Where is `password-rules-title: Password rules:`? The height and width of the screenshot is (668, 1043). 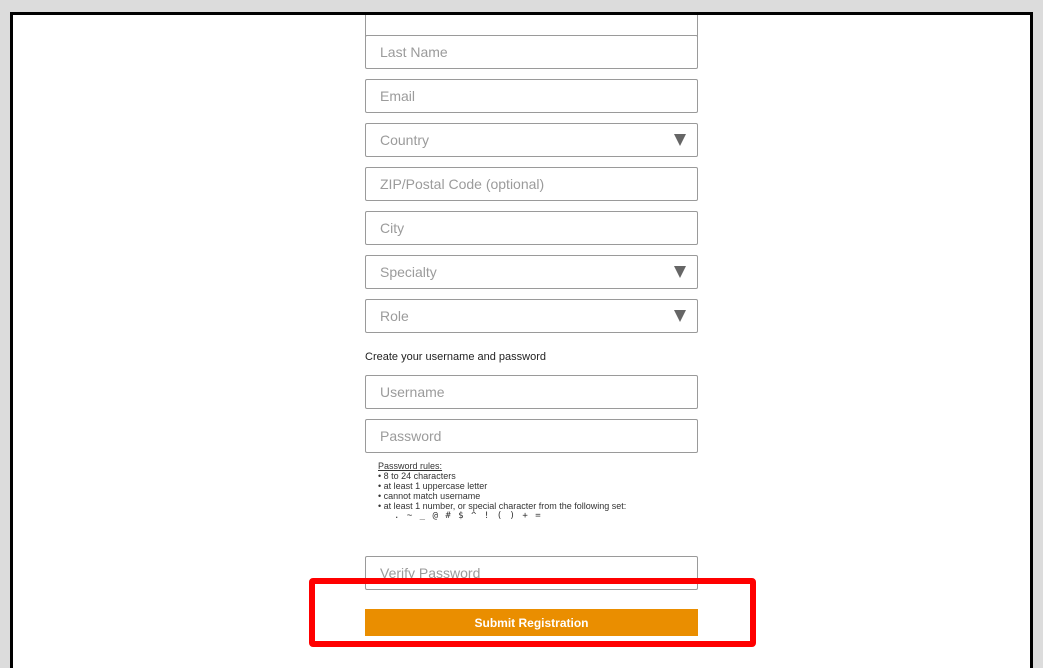
password-rules-title: Password rules: is located at coordinates (410, 466).